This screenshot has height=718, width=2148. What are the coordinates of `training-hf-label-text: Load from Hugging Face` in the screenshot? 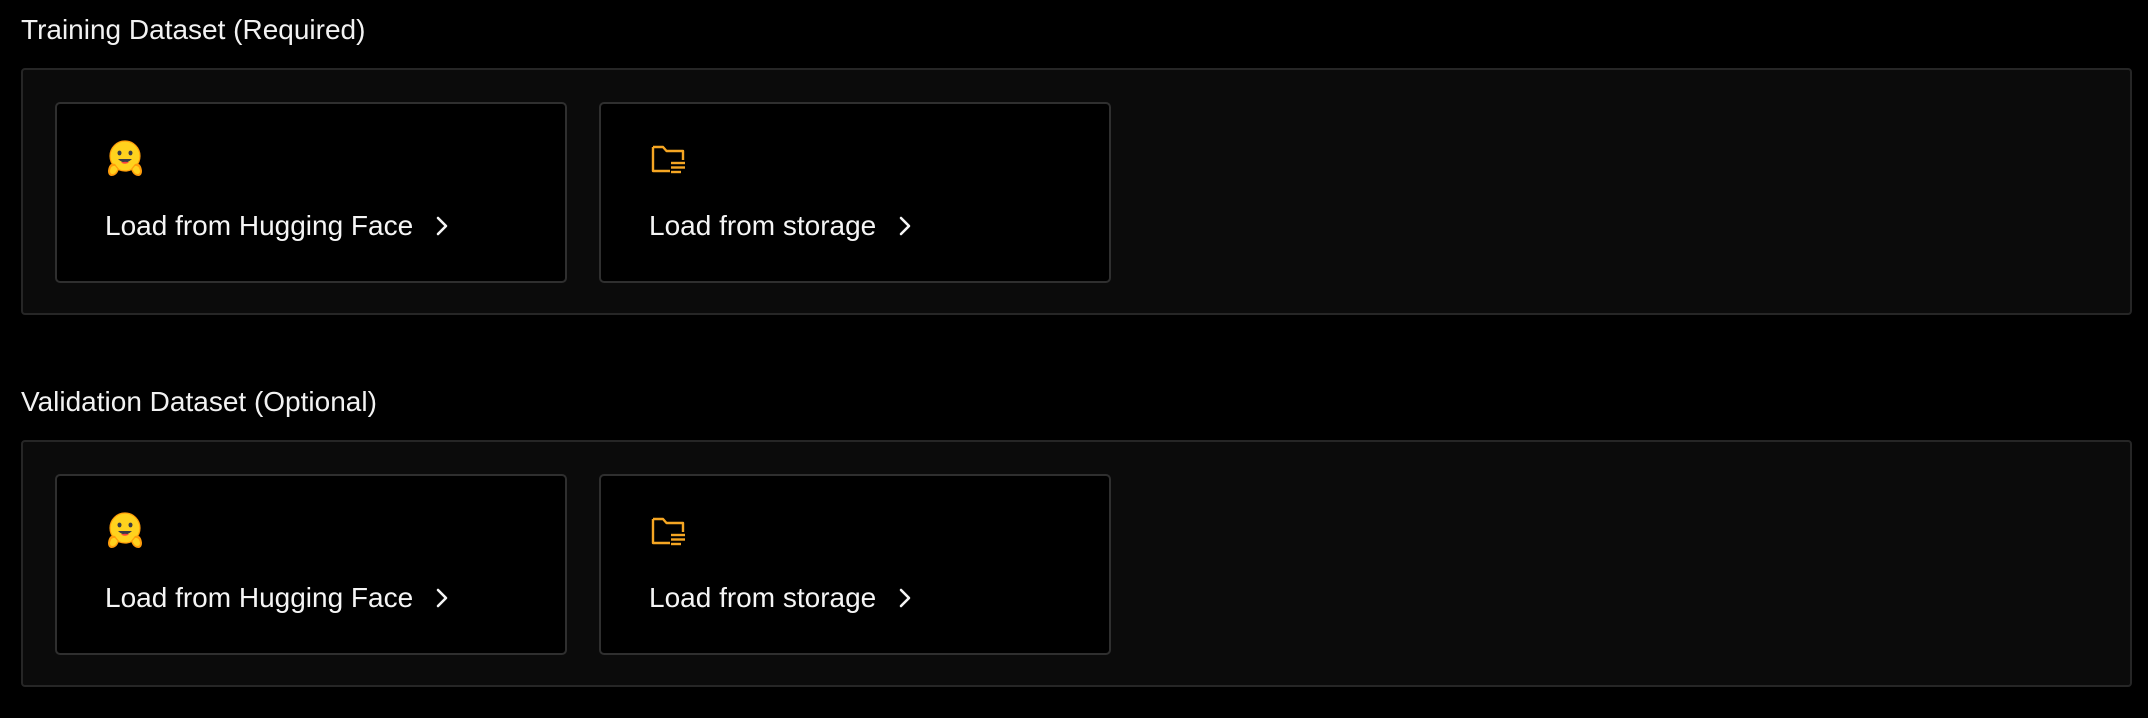 It's located at (259, 225).